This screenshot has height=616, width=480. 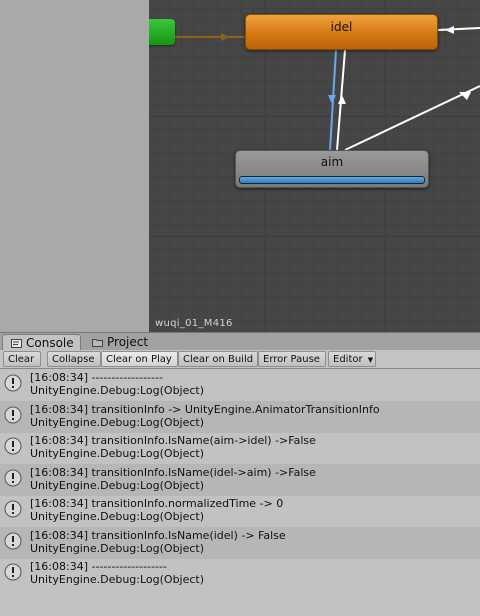 What do you see at coordinates (348, 359) in the screenshot?
I see `editor-dropdown-label: Editor` at bounding box center [348, 359].